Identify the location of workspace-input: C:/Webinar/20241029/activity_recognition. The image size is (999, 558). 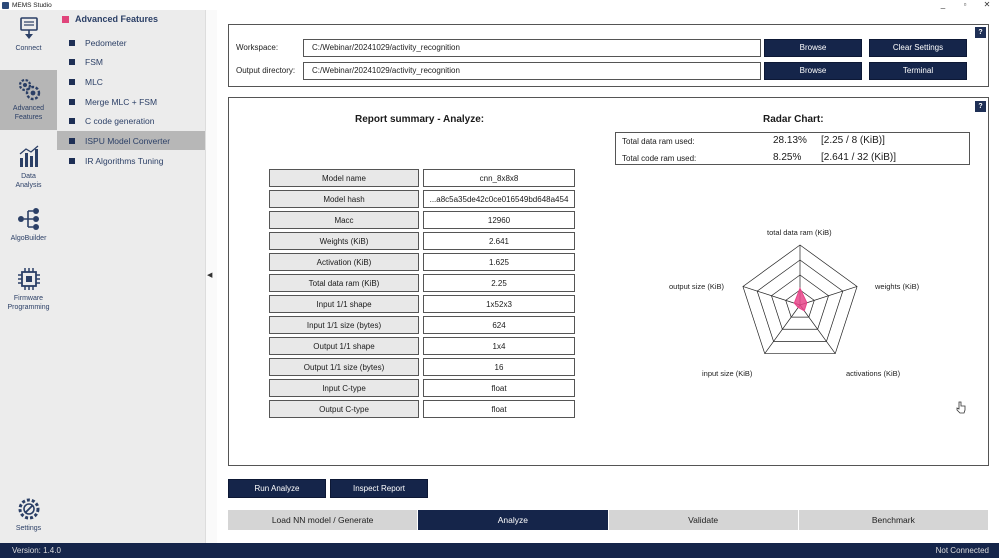
(532, 48).